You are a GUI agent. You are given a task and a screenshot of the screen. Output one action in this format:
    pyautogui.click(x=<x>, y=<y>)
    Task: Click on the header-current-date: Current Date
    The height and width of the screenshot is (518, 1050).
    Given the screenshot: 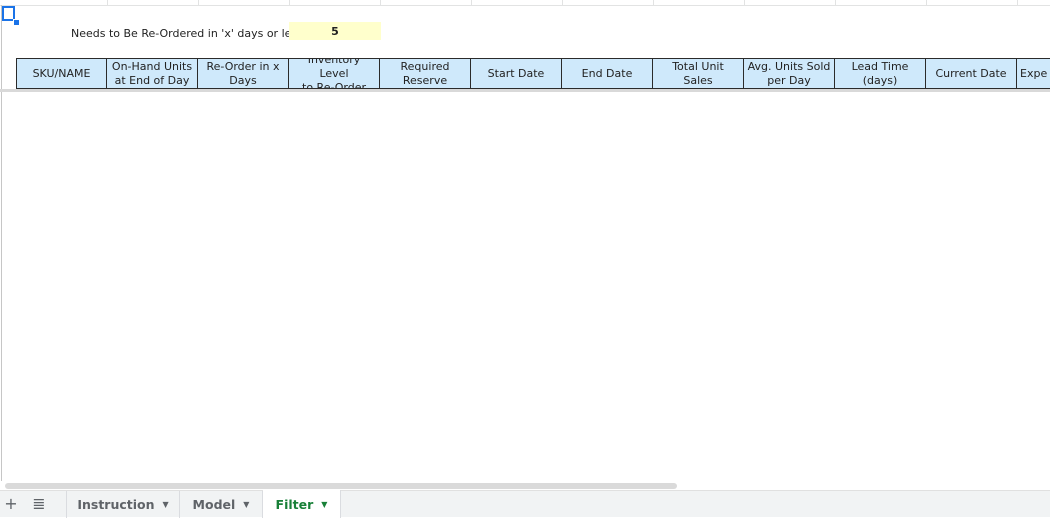 What is the action you would take?
    pyautogui.click(x=971, y=73)
    